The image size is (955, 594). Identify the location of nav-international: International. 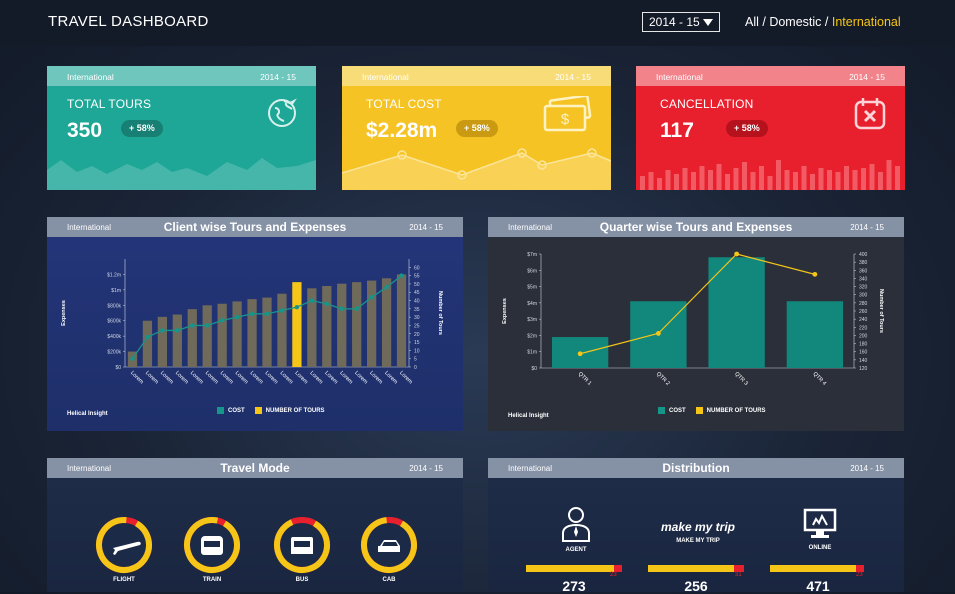
(866, 22).